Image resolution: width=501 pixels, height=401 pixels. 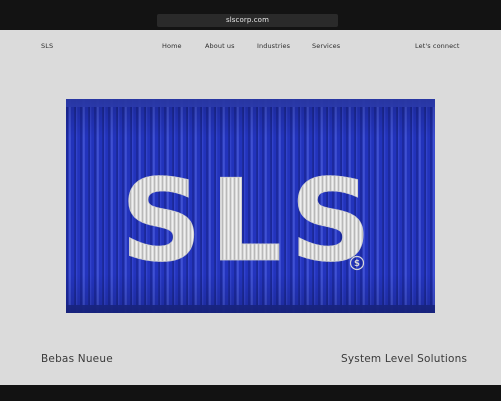 I want to click on browser-address-bar: slscorp.com, so click(x=250, y=15).